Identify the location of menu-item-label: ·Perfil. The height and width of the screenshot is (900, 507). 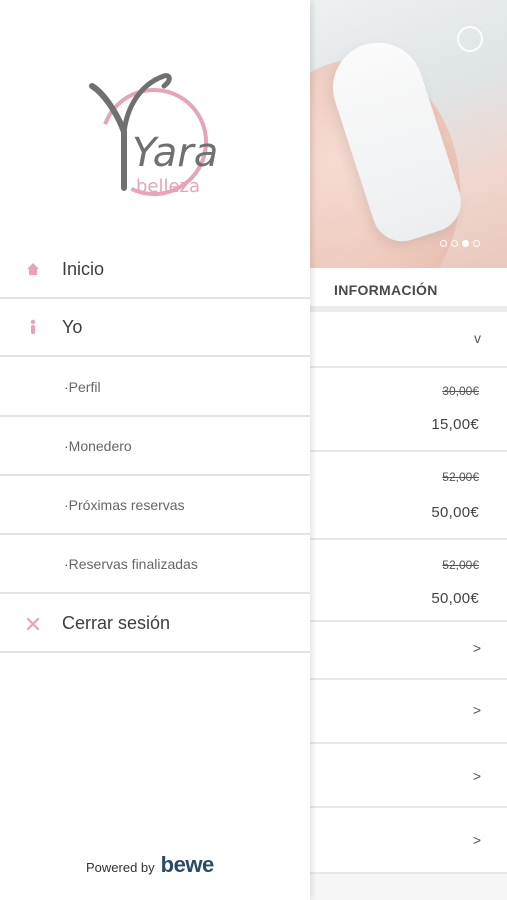
(82, 387).